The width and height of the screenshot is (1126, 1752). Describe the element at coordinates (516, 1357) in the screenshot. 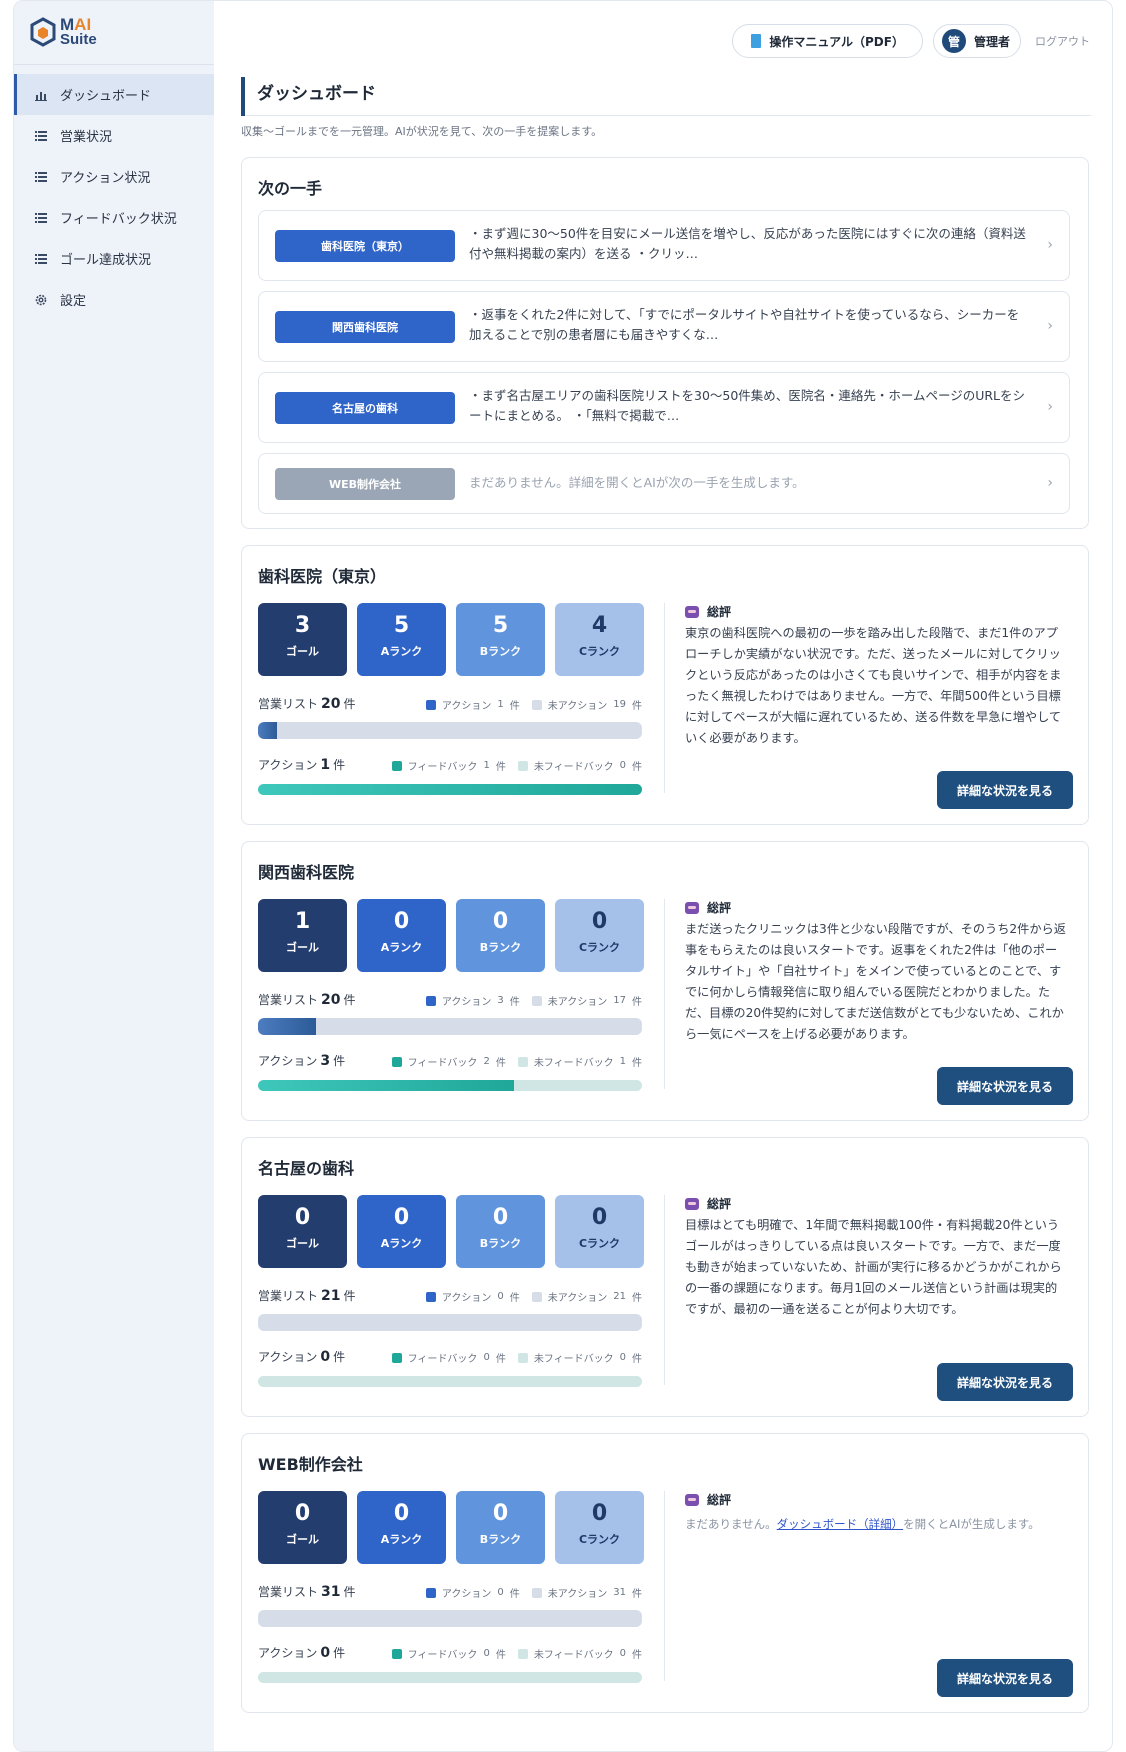

I see `feedback-legend: フィードバック 0 件 未フィードバック 0 件` at that location.